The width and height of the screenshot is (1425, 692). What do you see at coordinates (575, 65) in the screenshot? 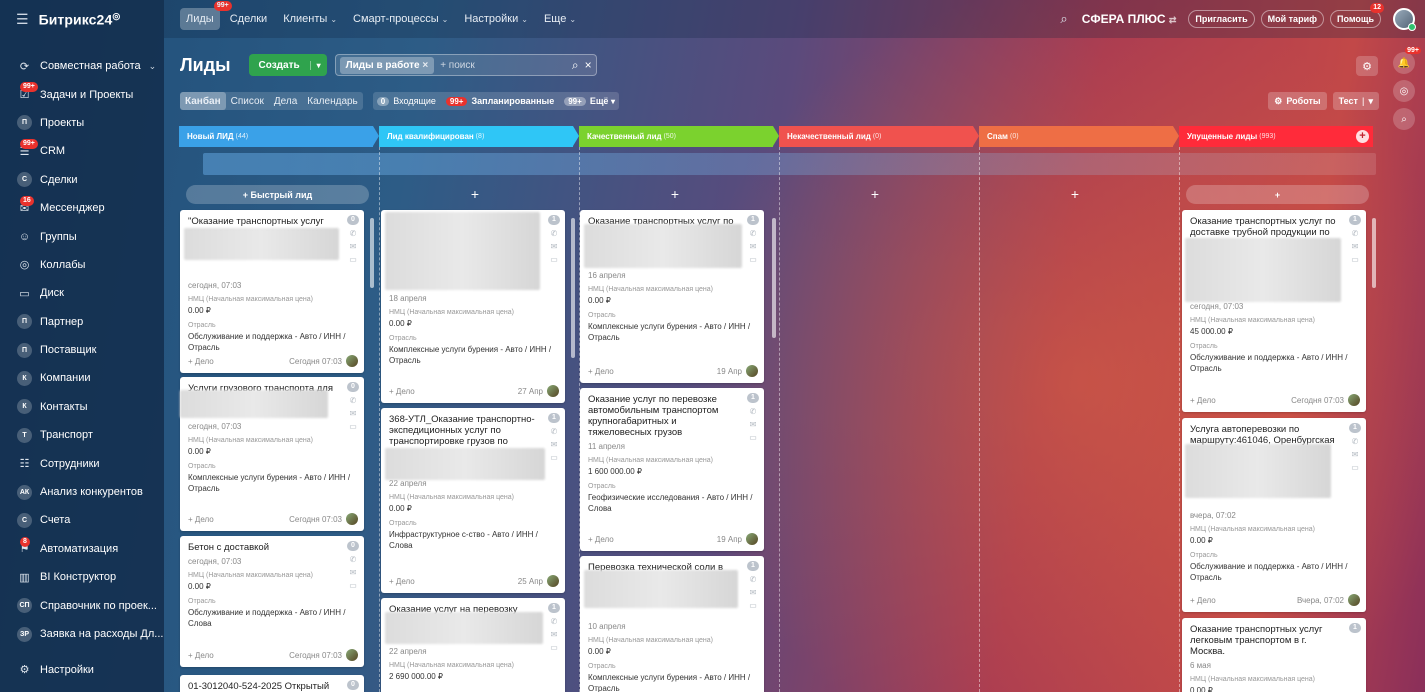
I see `search-icon: ⌕` at bounding box center [575, 65].